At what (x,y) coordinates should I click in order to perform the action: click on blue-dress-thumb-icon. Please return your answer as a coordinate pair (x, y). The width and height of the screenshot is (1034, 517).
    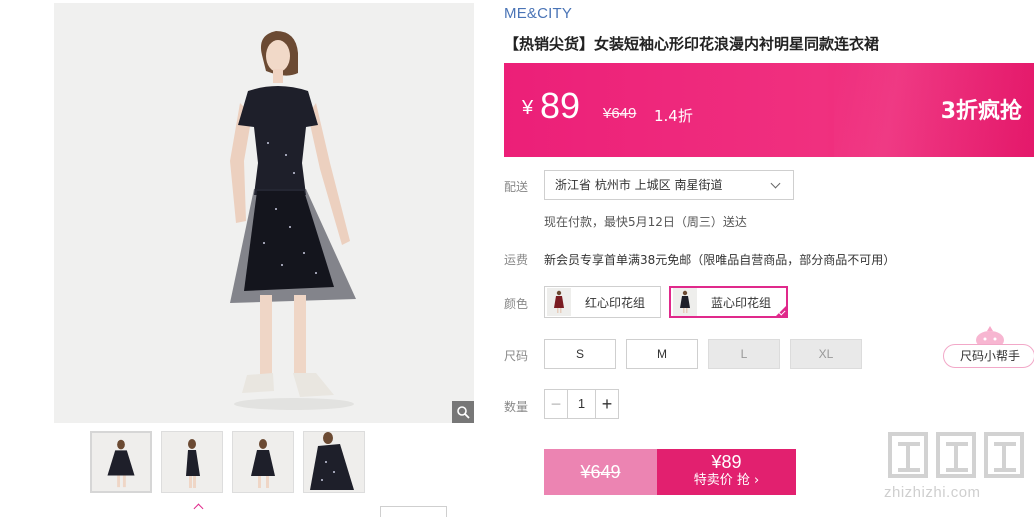
    Looking at the image, I should click on (685, 301).